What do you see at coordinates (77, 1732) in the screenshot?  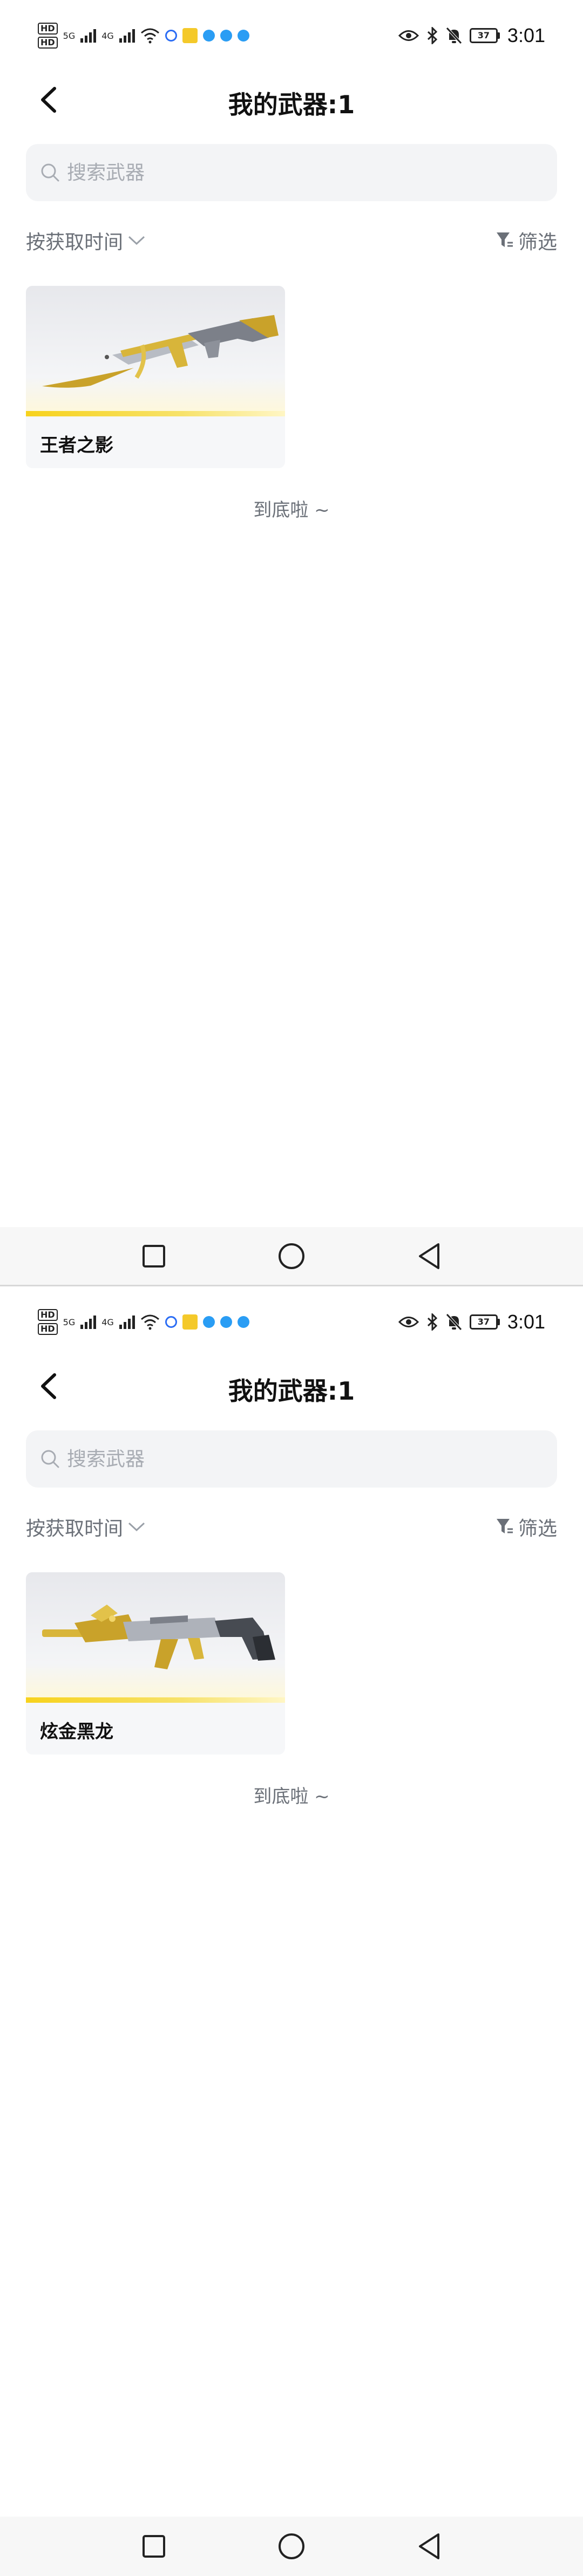 I see `weapon-name: 炫金黑龙` at bounding box center [77, 1732].